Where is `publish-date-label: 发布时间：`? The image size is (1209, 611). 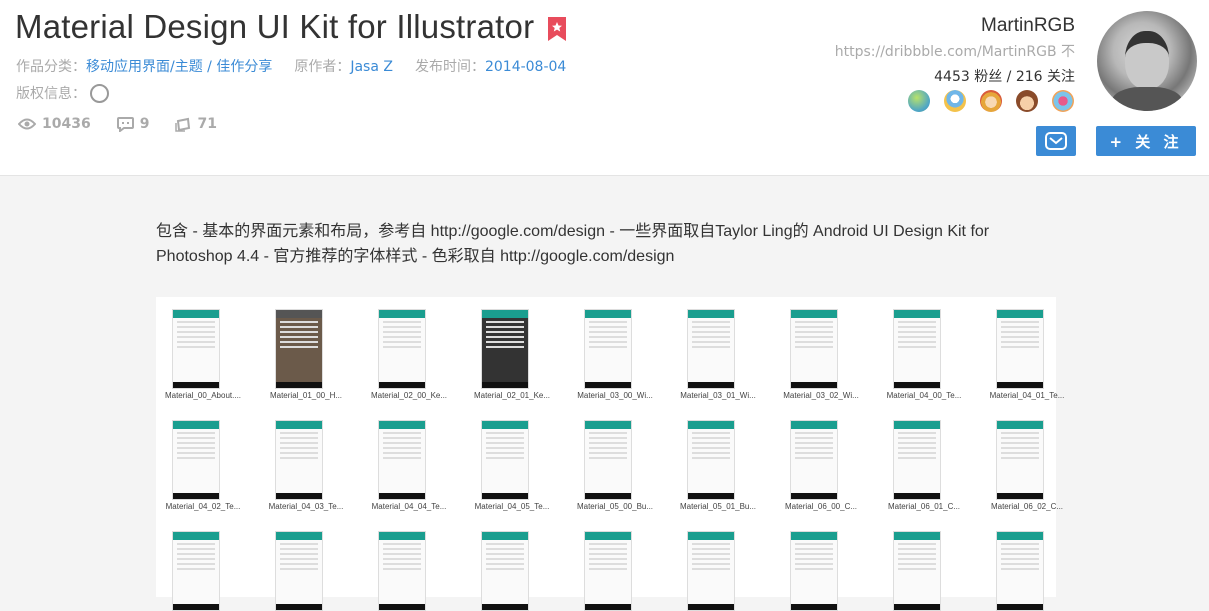
publish-date-label: 发布时间： is located at coordinates (449, 67).